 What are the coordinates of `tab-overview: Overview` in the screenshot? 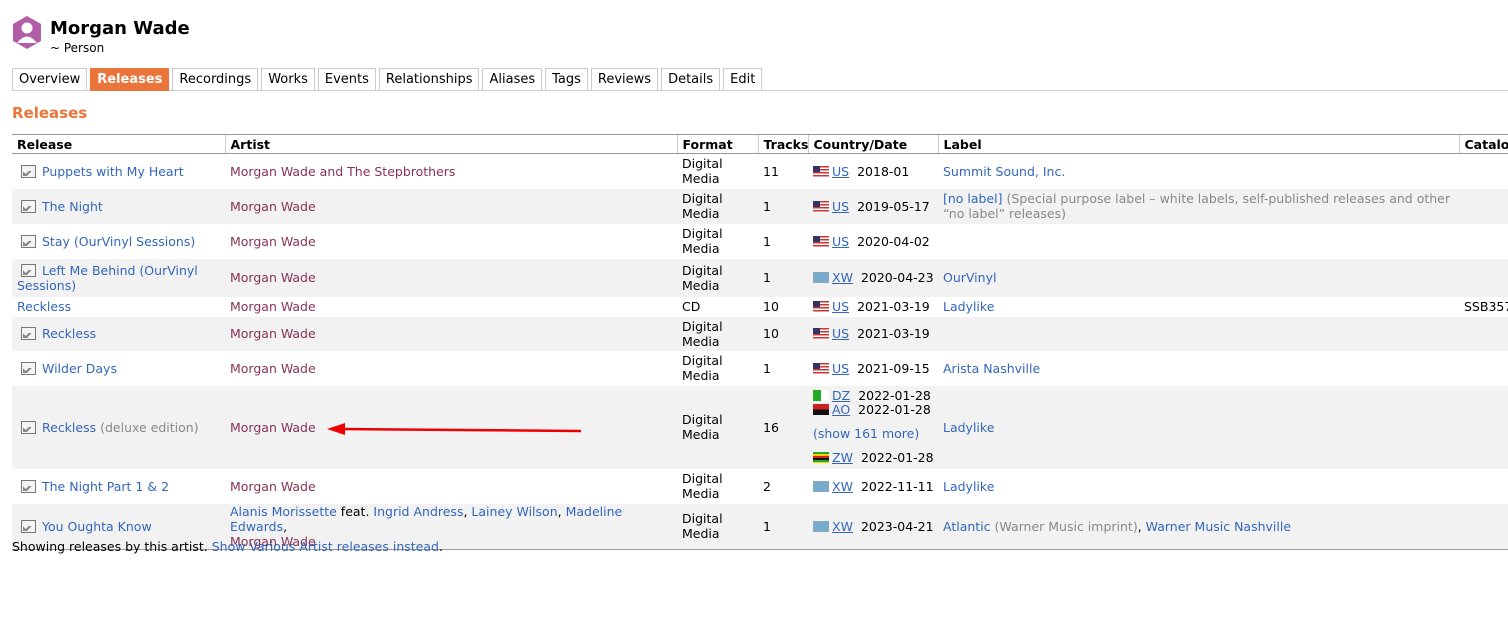 It's located at (50, 79).